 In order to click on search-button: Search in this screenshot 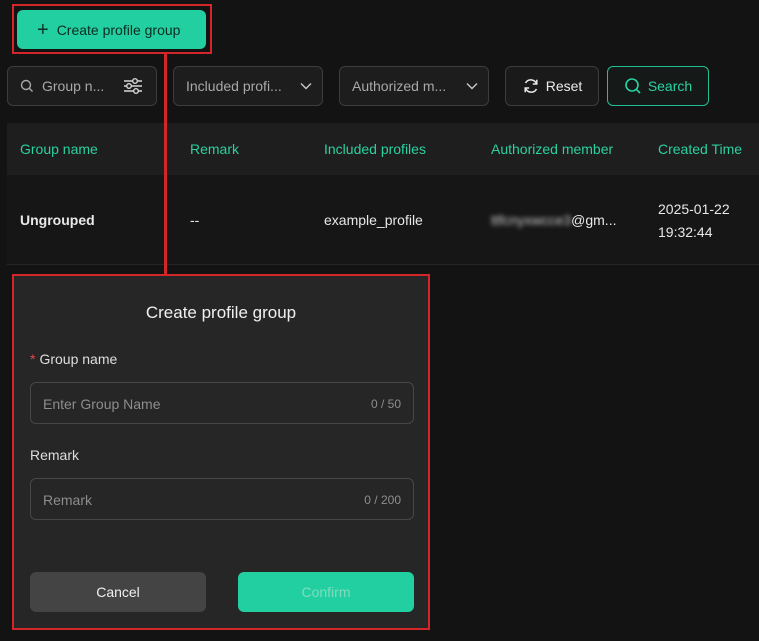, I will do `click(658, 86)`.